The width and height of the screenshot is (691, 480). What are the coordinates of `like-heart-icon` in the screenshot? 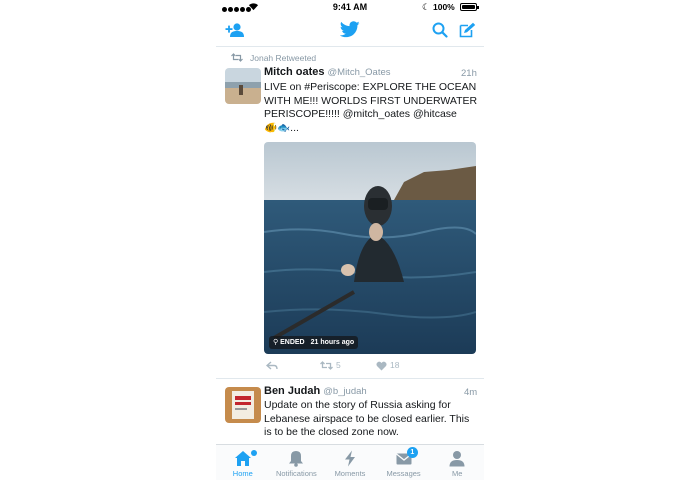 It's located at (381, 366).